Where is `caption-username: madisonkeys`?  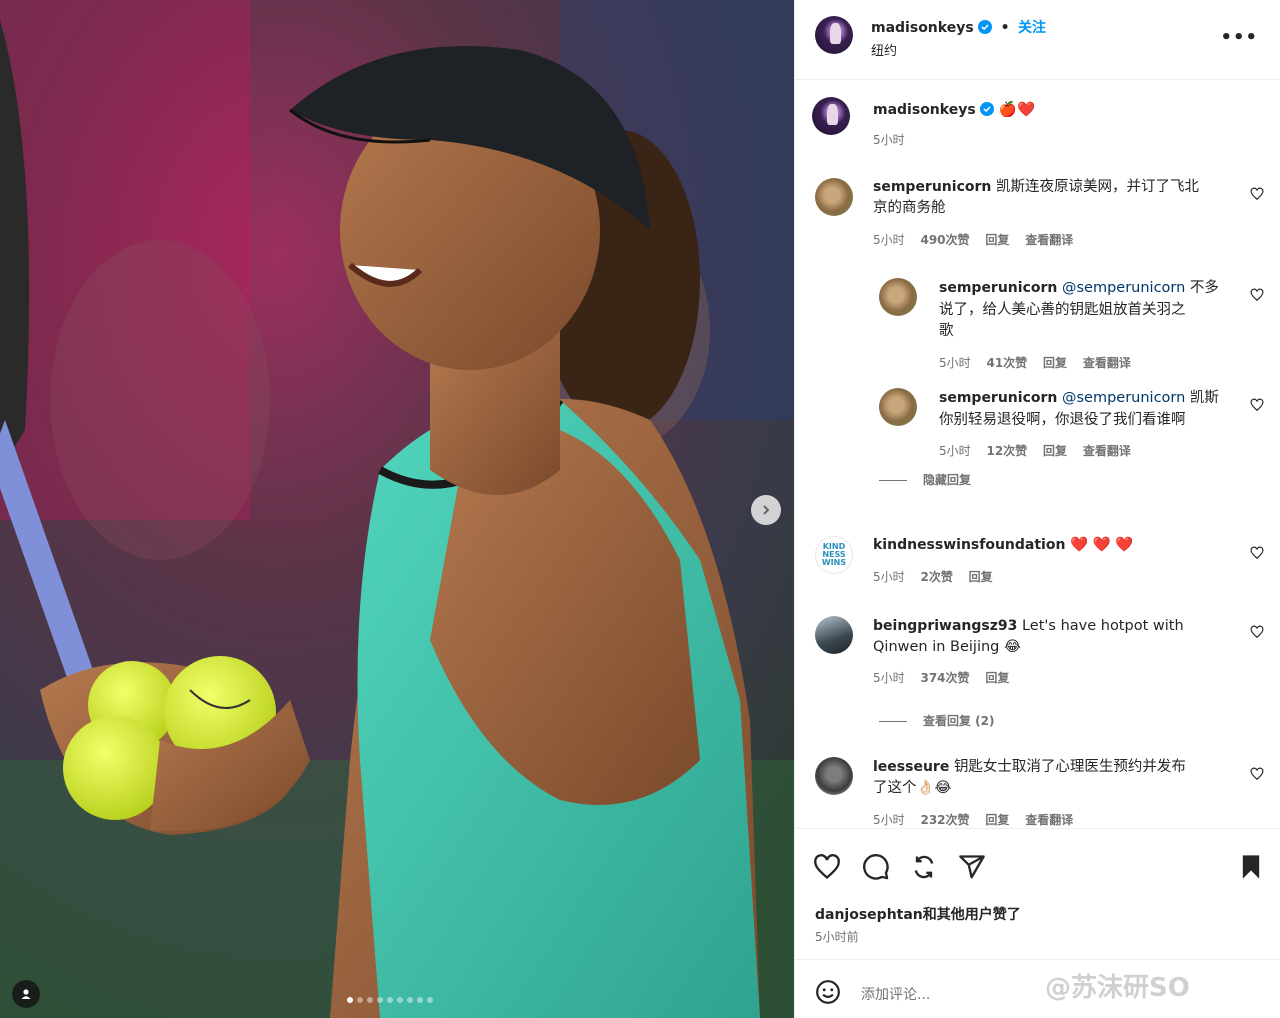 caption-username: madisonkeys is located at coordinates (924, 110).